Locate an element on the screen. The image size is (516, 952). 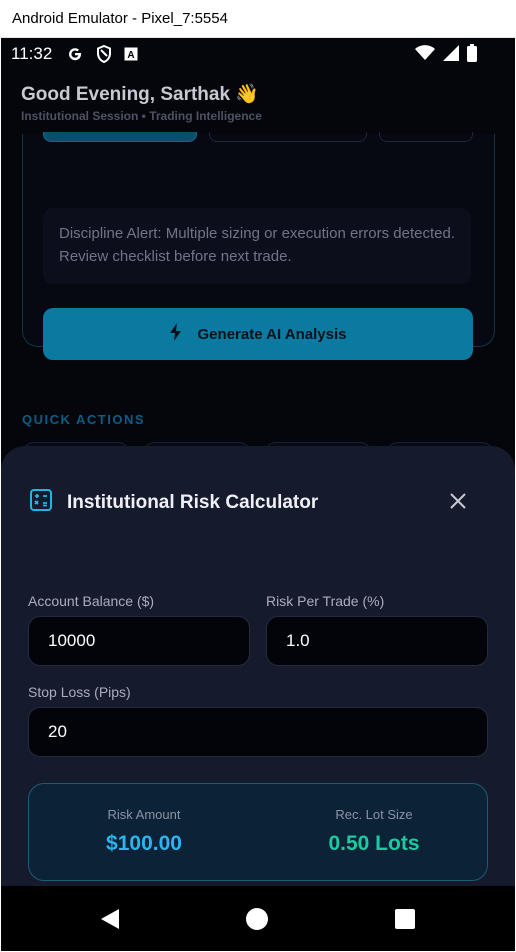
svg-text: A is located at coordinates (131, 55).